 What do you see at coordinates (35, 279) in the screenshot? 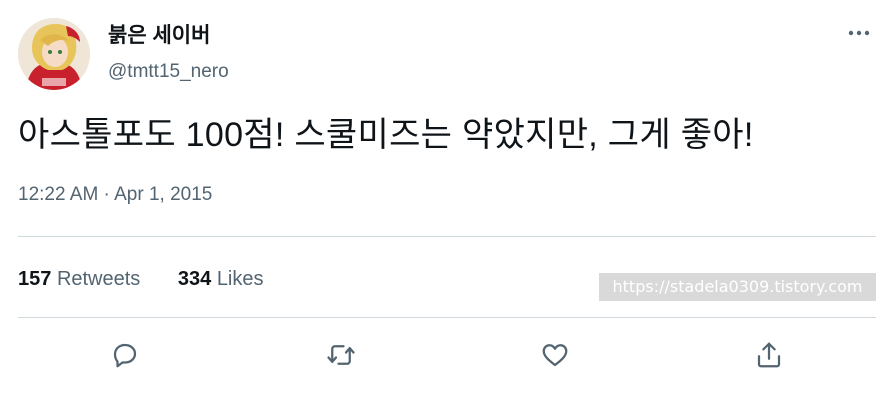
I see `retweets-count: 157` at bounding box center [35, 279].